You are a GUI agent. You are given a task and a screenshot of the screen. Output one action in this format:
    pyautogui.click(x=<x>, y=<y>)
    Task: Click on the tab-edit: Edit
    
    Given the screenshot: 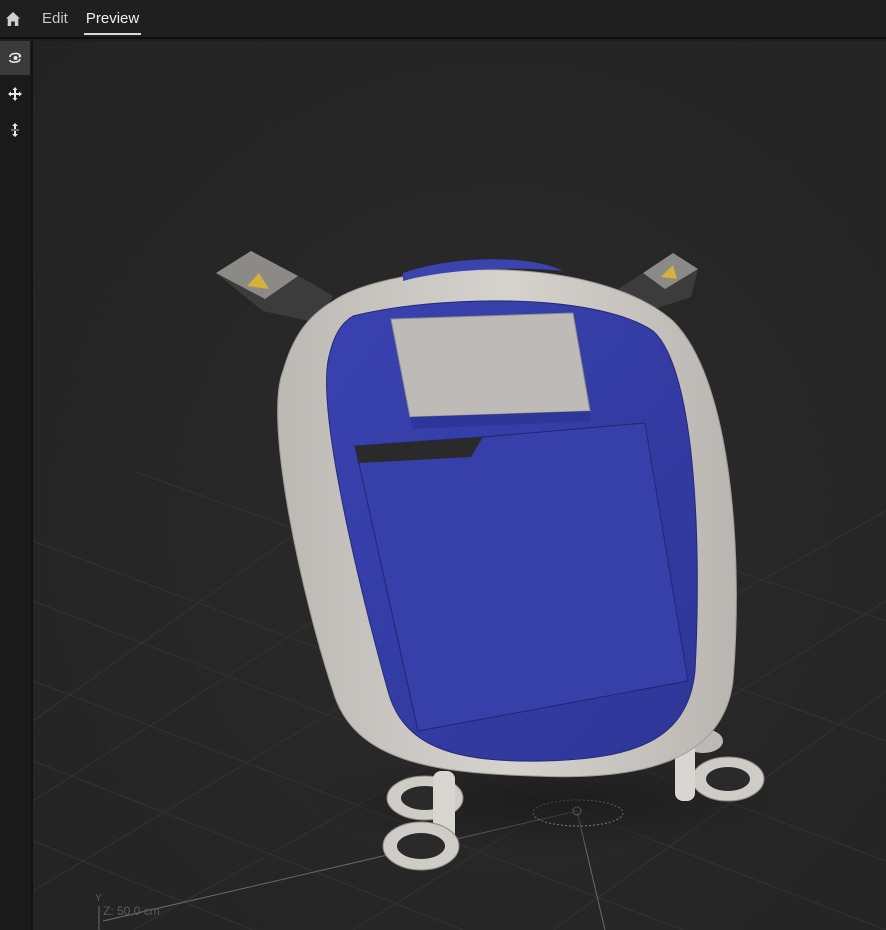 What is the action you would take?
    pyautogui.click(x=55, y=19)
    